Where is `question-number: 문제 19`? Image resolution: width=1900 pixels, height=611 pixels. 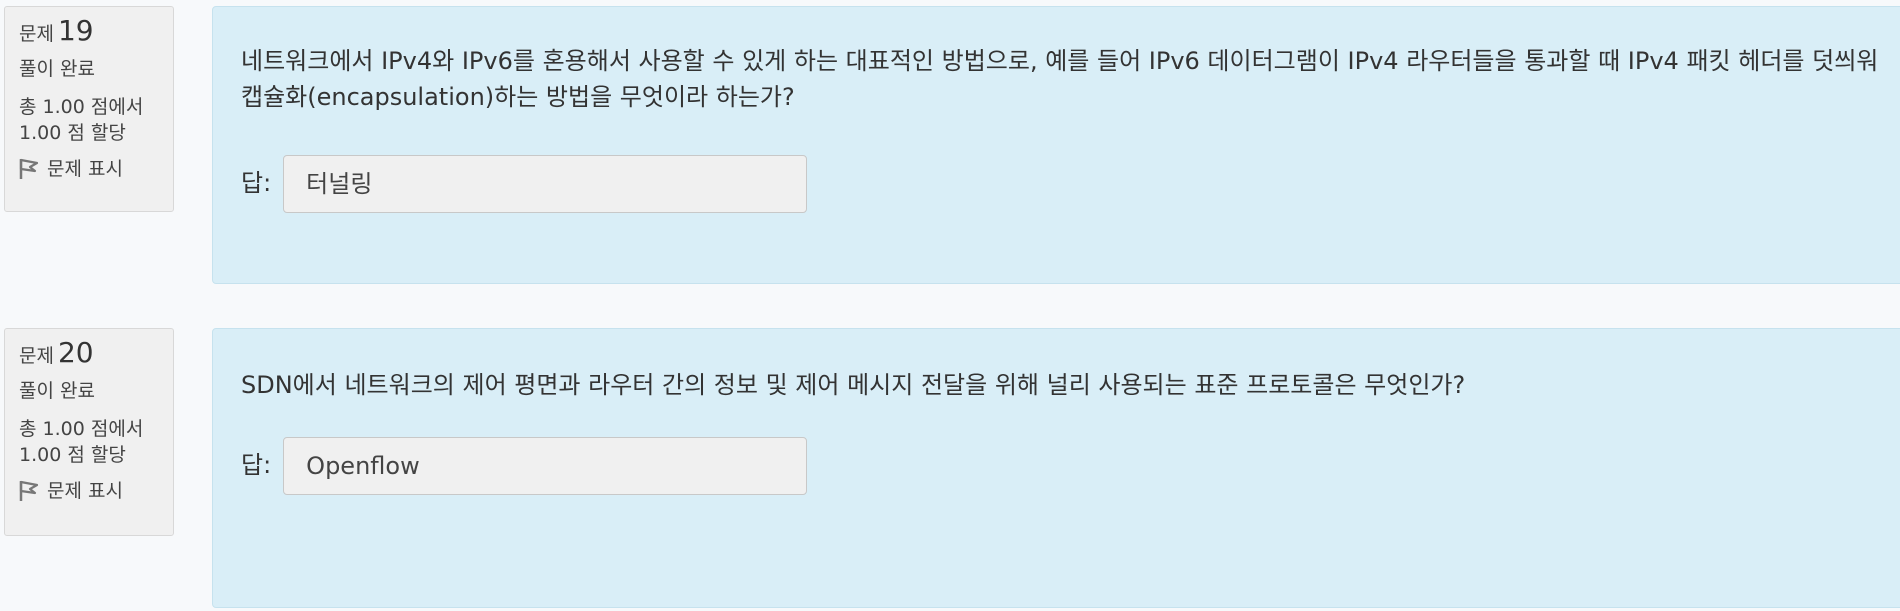 question-number: 문제 19 is located at coordinates (96, 32).